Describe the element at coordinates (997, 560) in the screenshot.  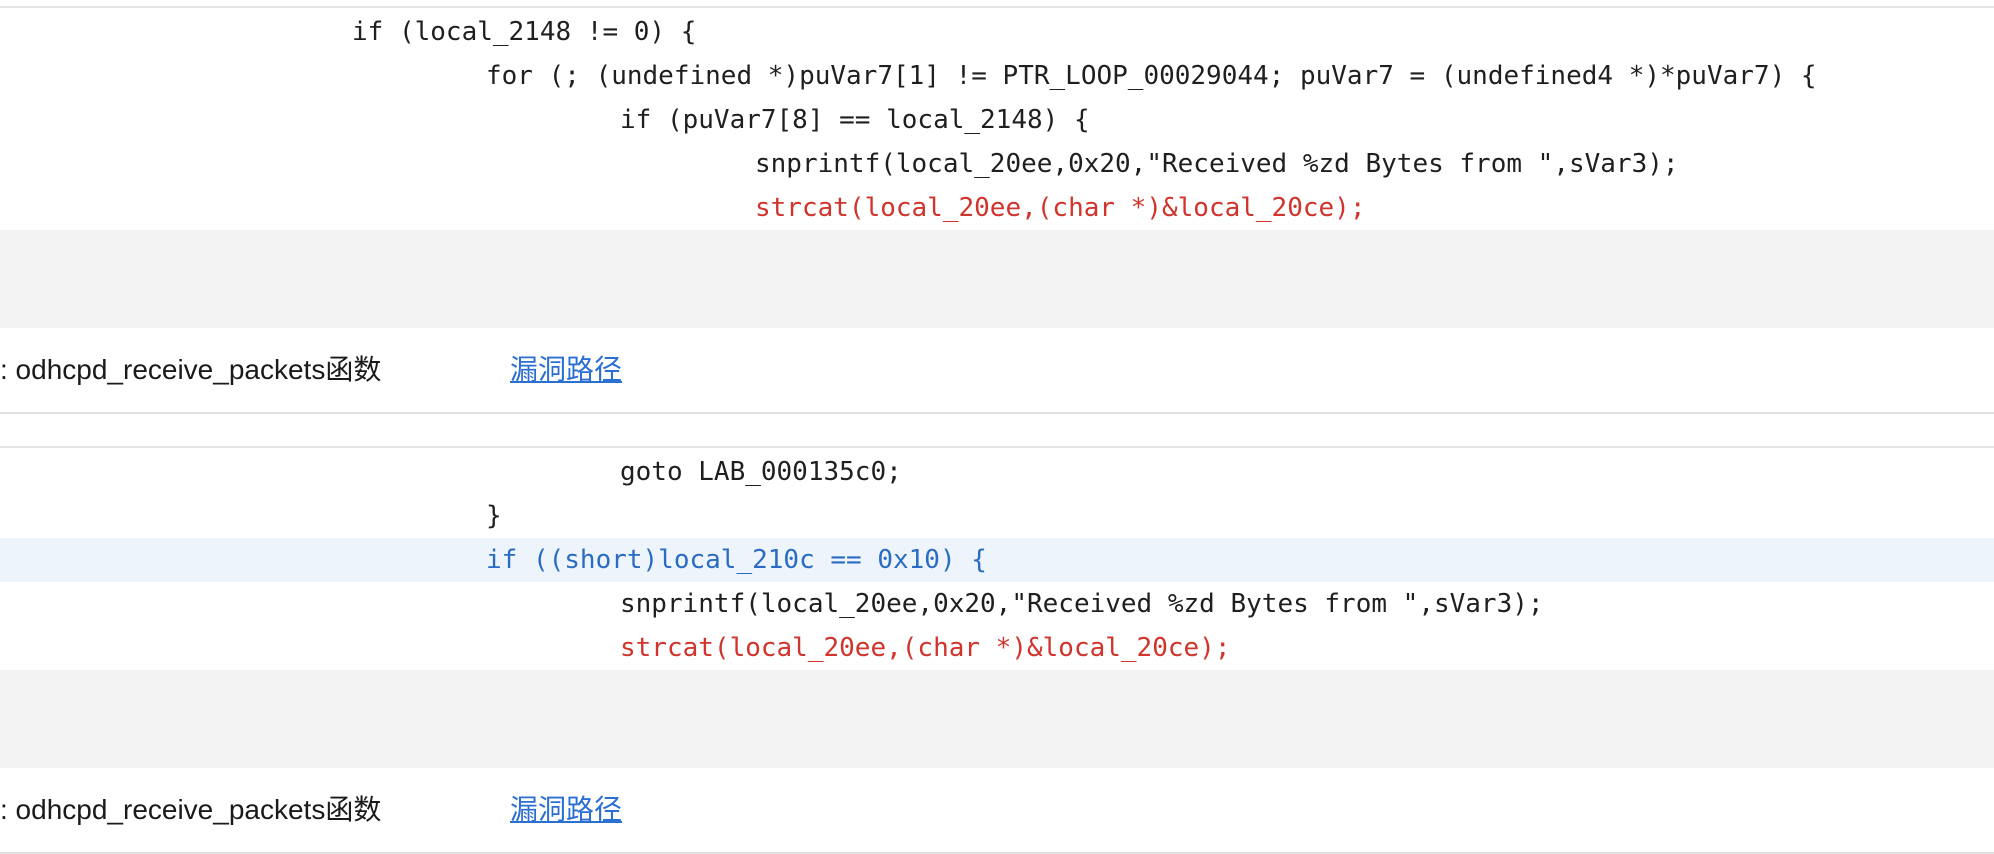
I see `code-line-highlighted: if ((short)local_210c == 0x10) {` at that location.